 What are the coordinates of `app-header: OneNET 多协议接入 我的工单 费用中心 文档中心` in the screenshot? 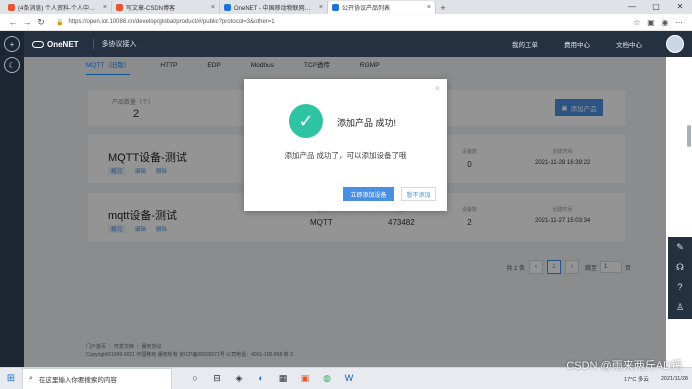 It's located at (358, 44).